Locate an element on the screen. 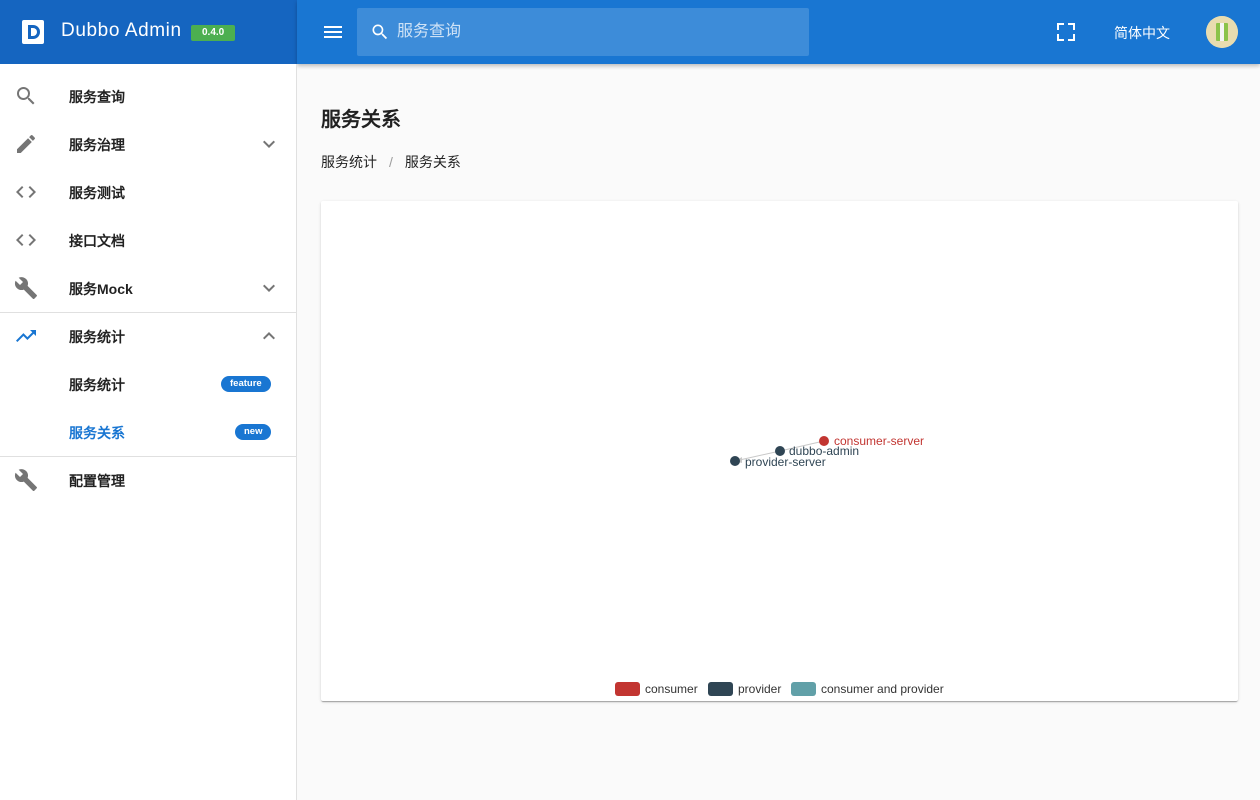  sidebar-item-service-statistics: 服务统计 is located at coordinates (148, 336).